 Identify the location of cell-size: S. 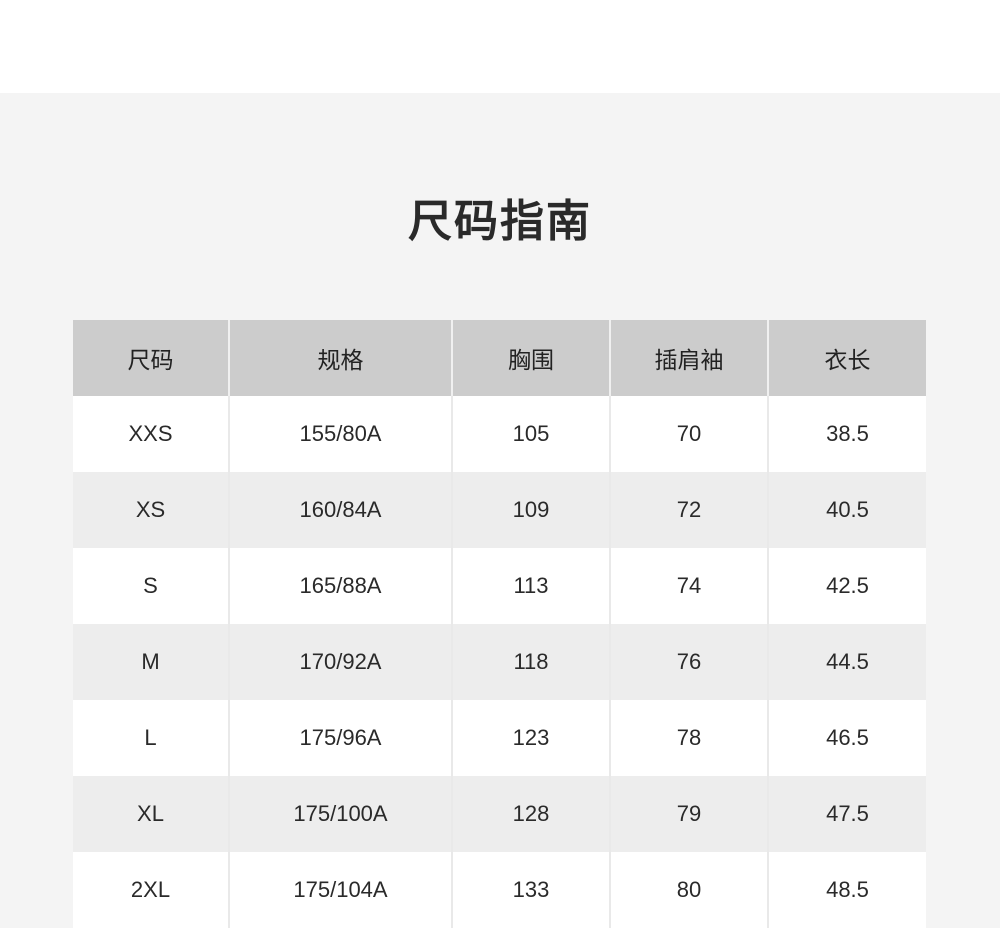
(151, 586).